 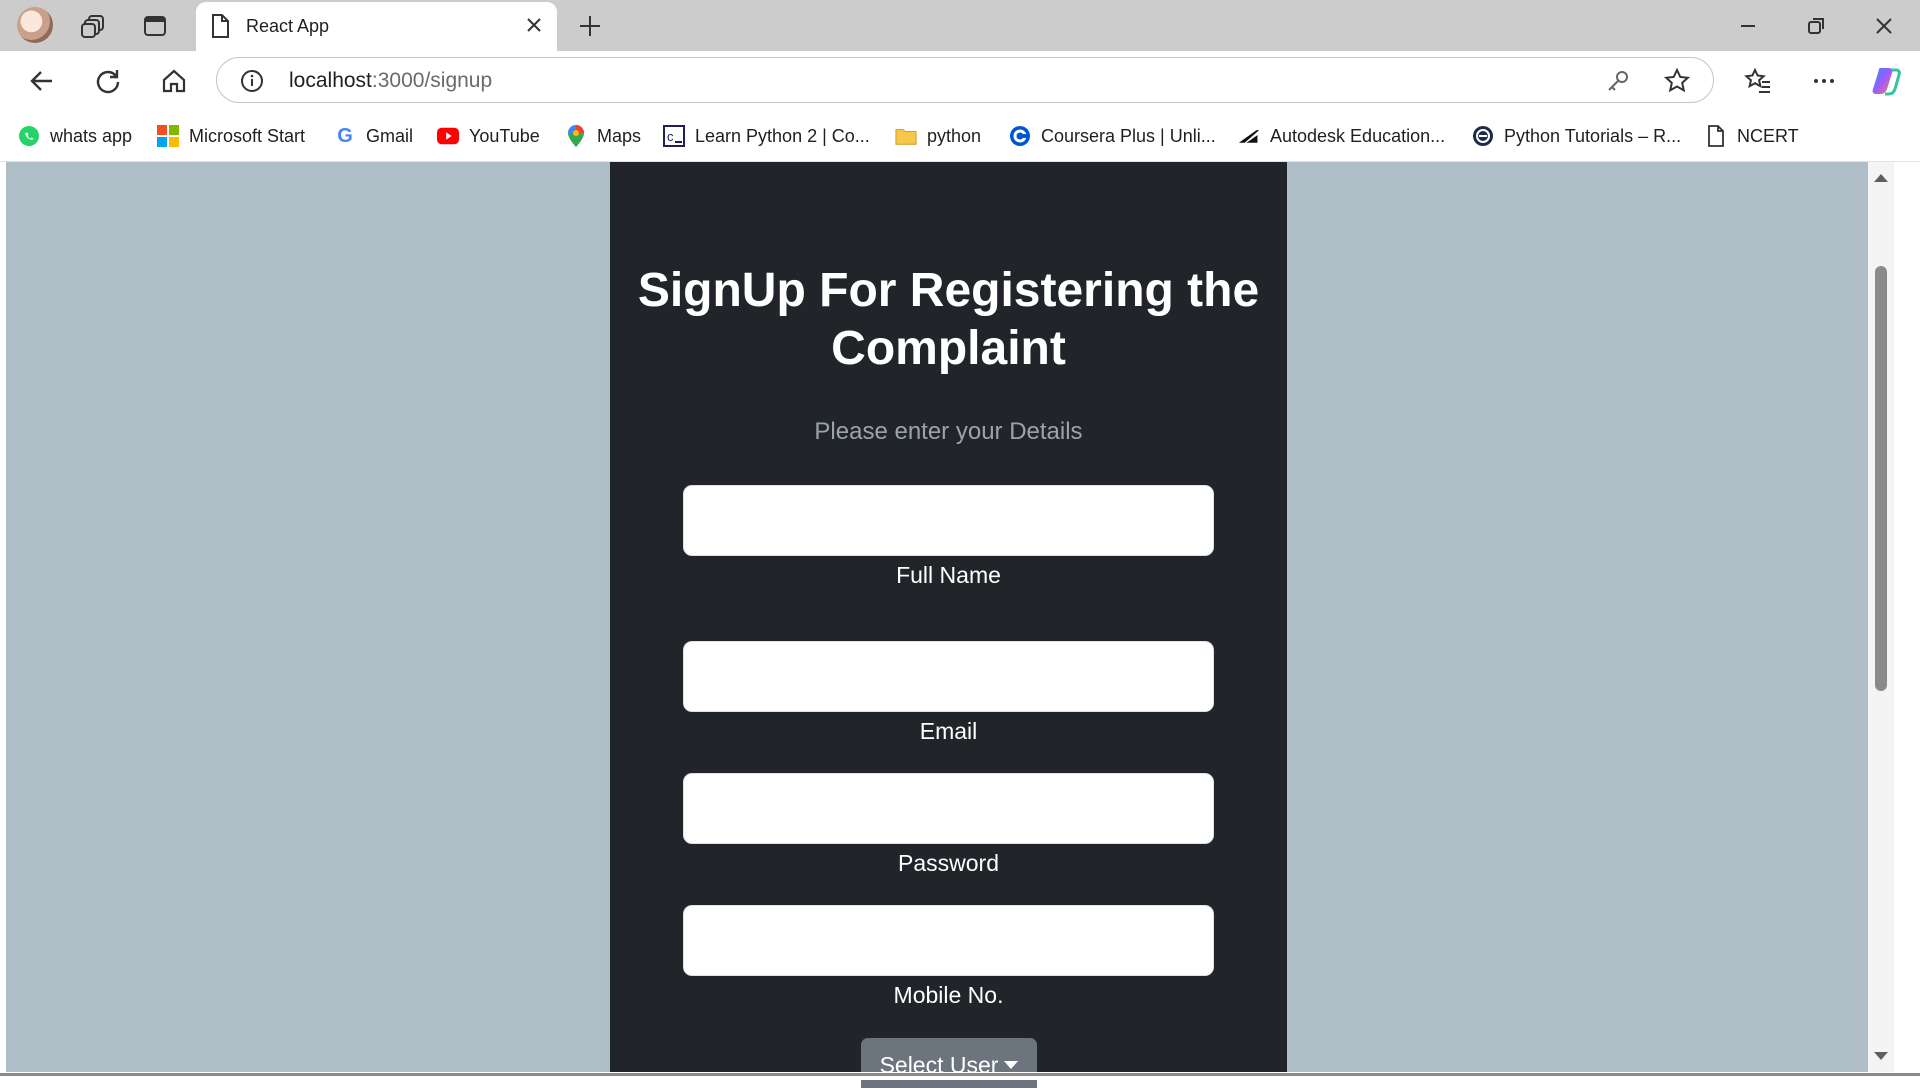 What do you see at coordinates (670, 136) in the screenshot?
I see `svg-text: c` at bounding box center [670, 136].